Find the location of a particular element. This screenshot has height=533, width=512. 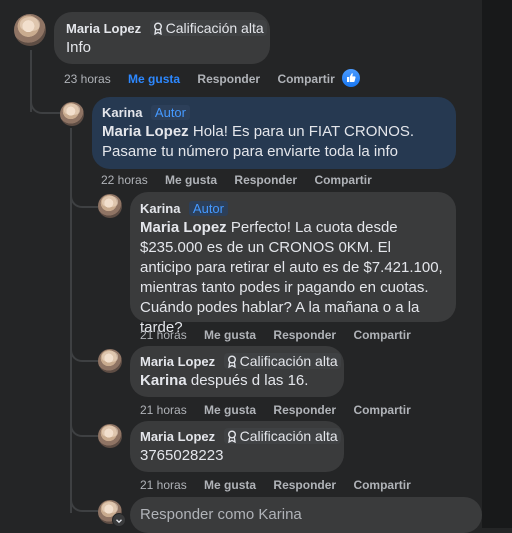

account-switcher is located at coordinates (119, 520).